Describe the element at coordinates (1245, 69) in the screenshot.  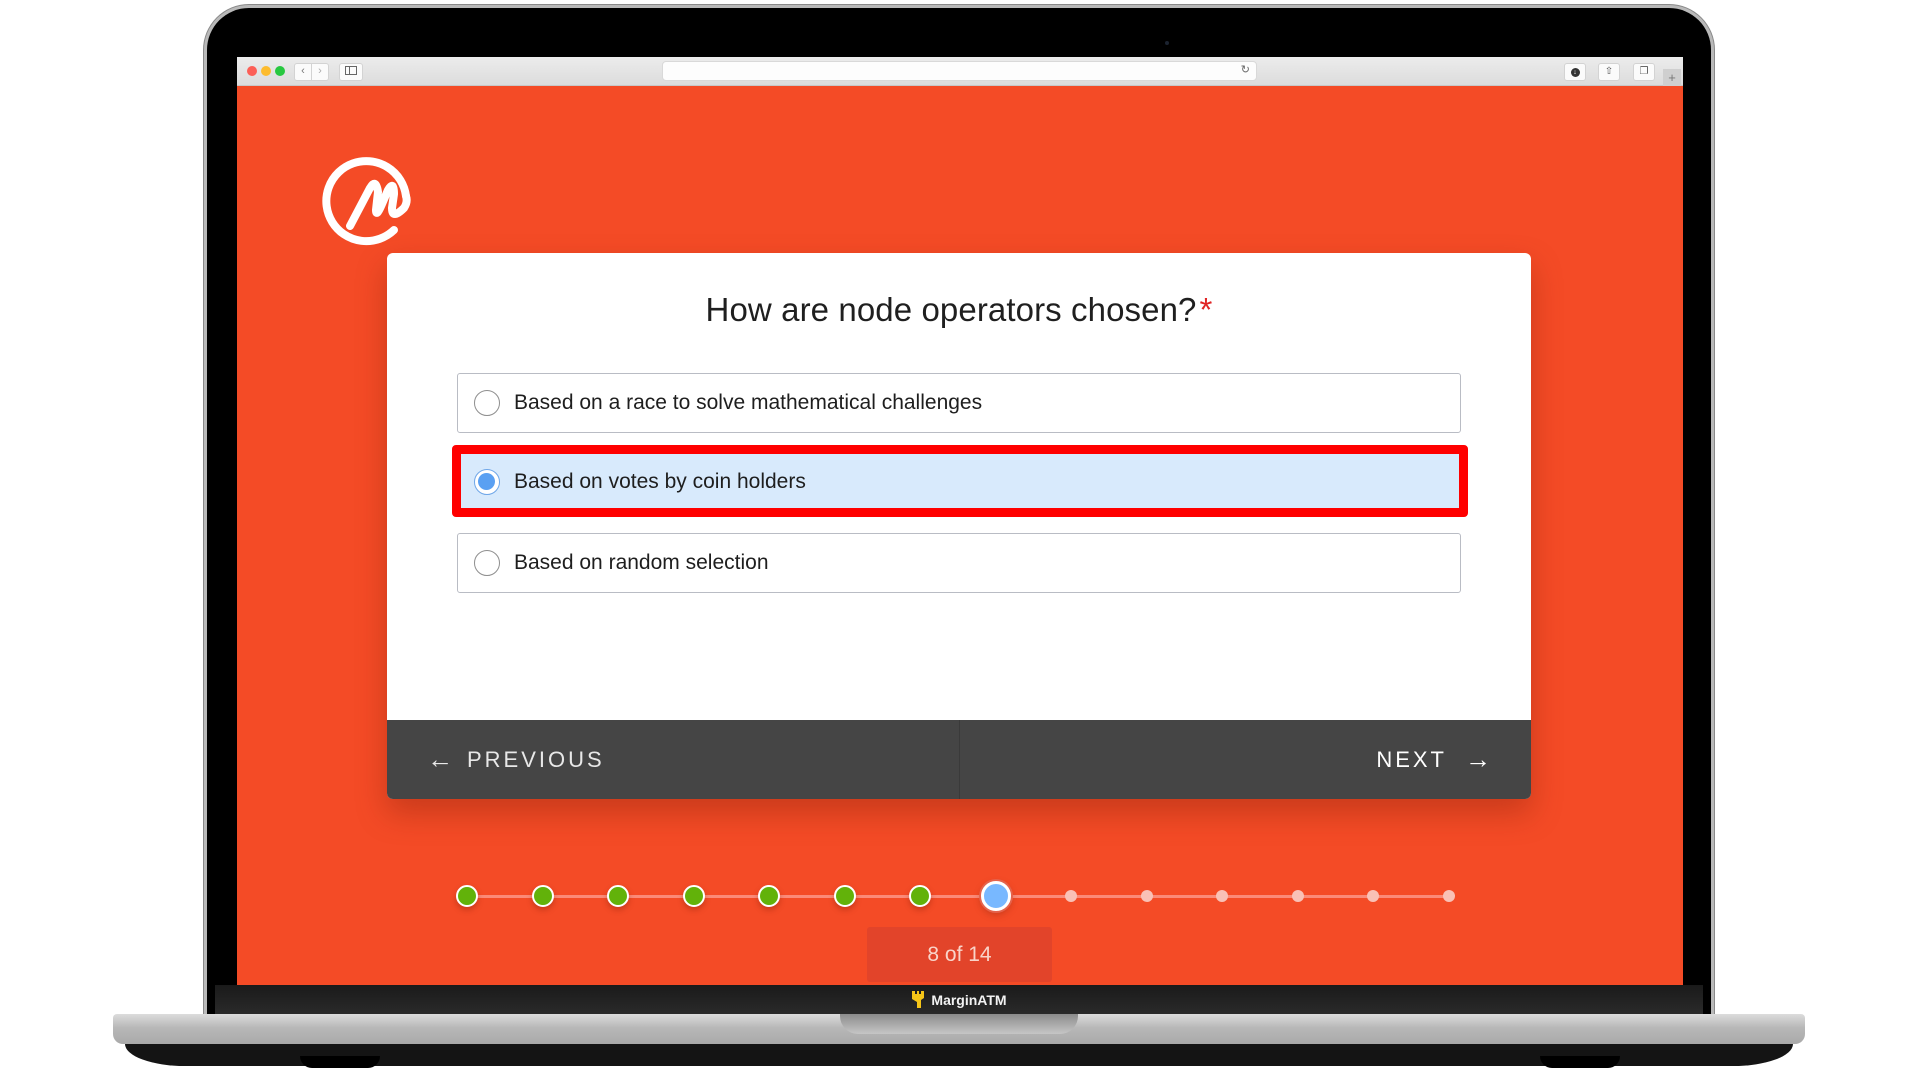
I see `reload-icon: ↻` at that location.